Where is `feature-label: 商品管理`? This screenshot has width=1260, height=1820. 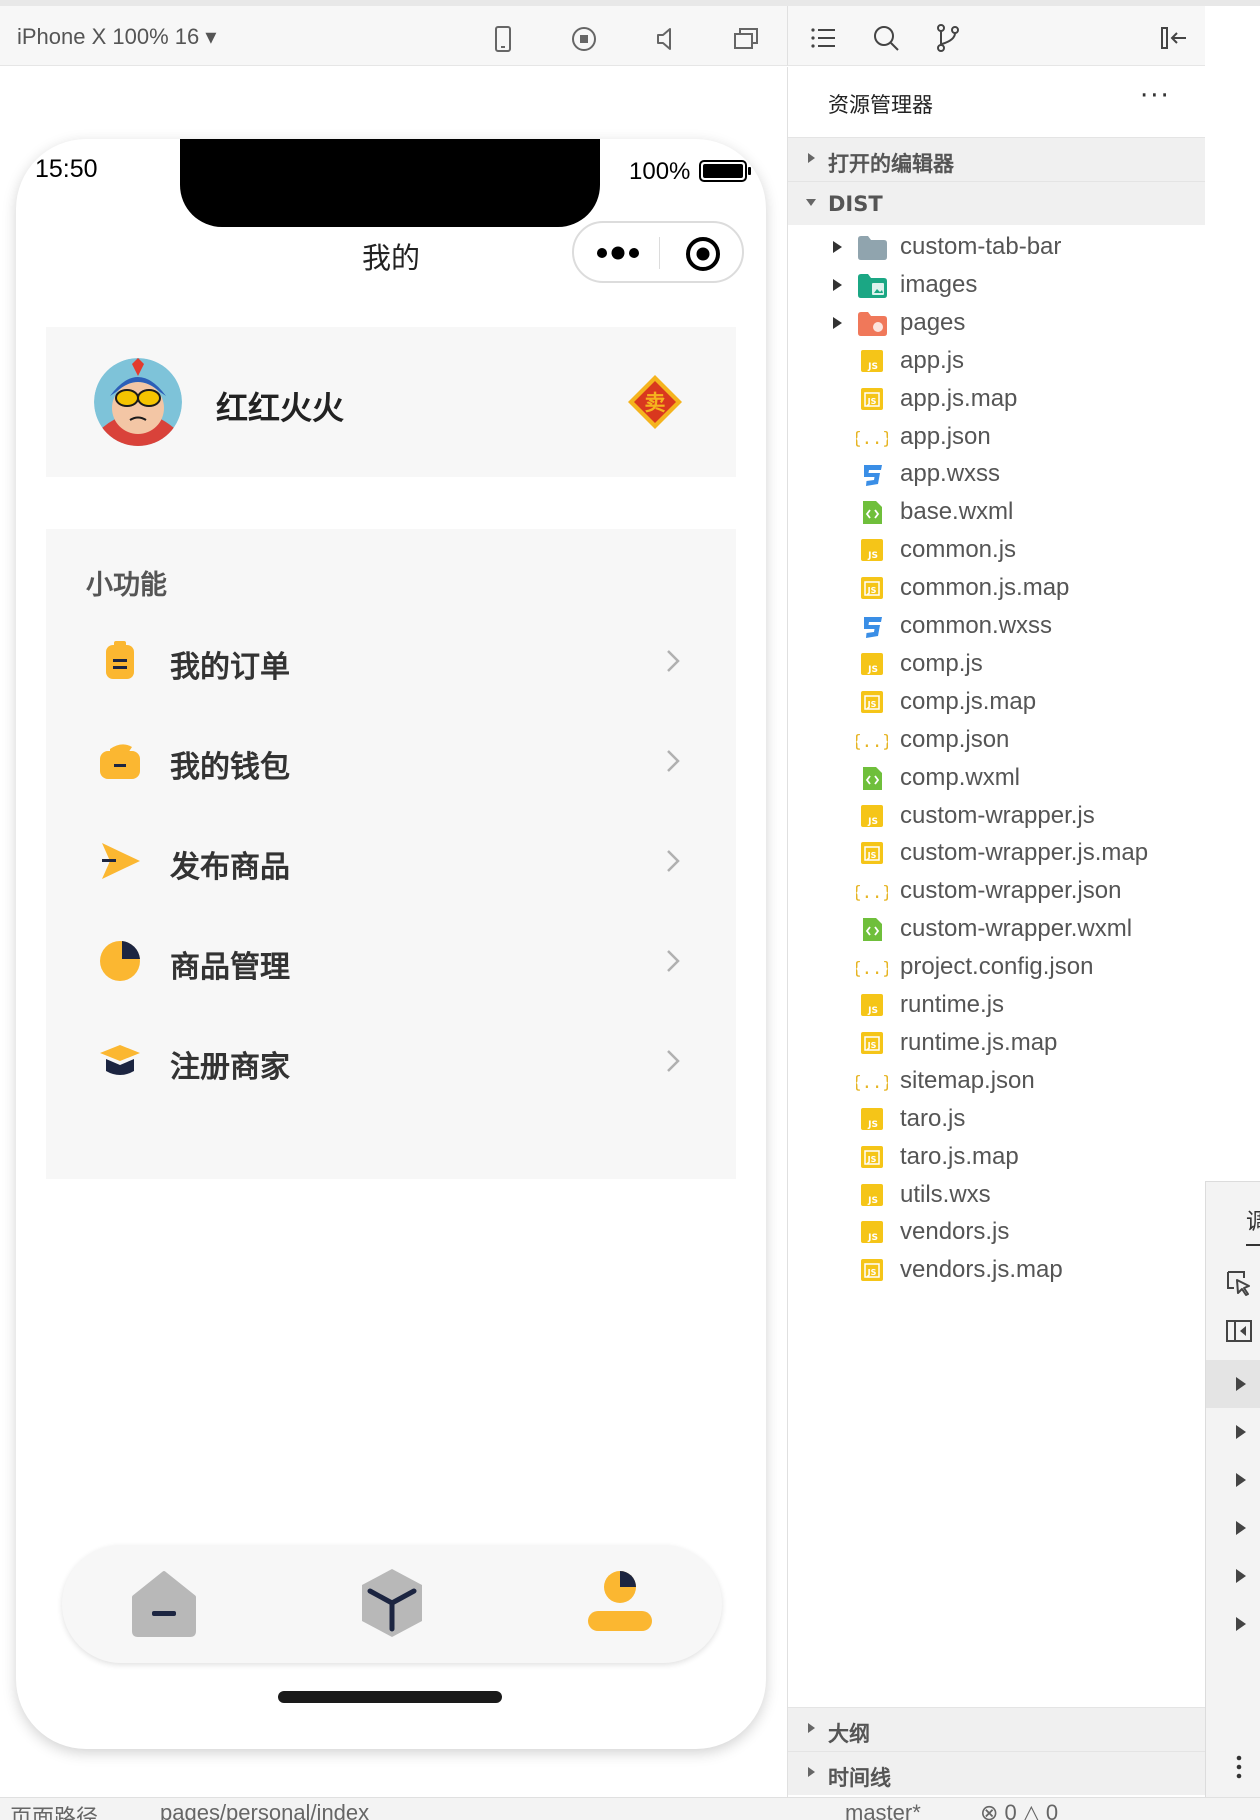 feature-label: 商品管理 is located at coordinates (230, 967).